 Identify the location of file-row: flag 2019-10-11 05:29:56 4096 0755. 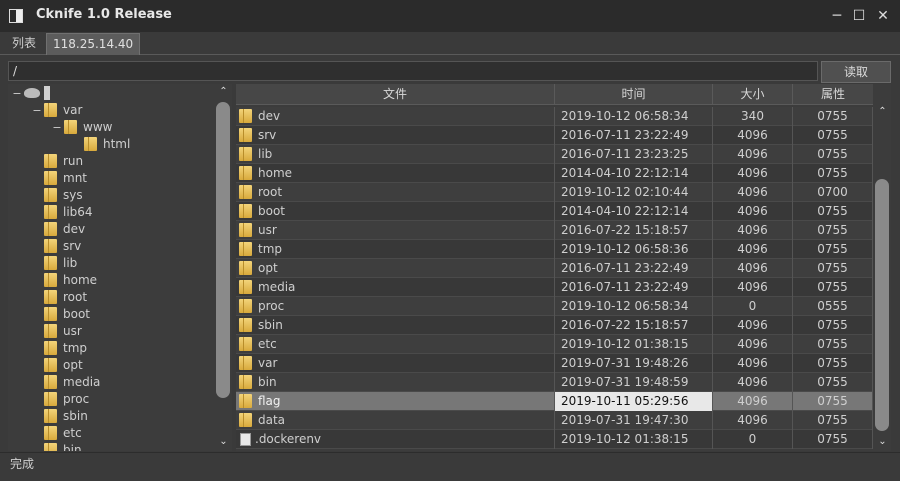
(554, 401).